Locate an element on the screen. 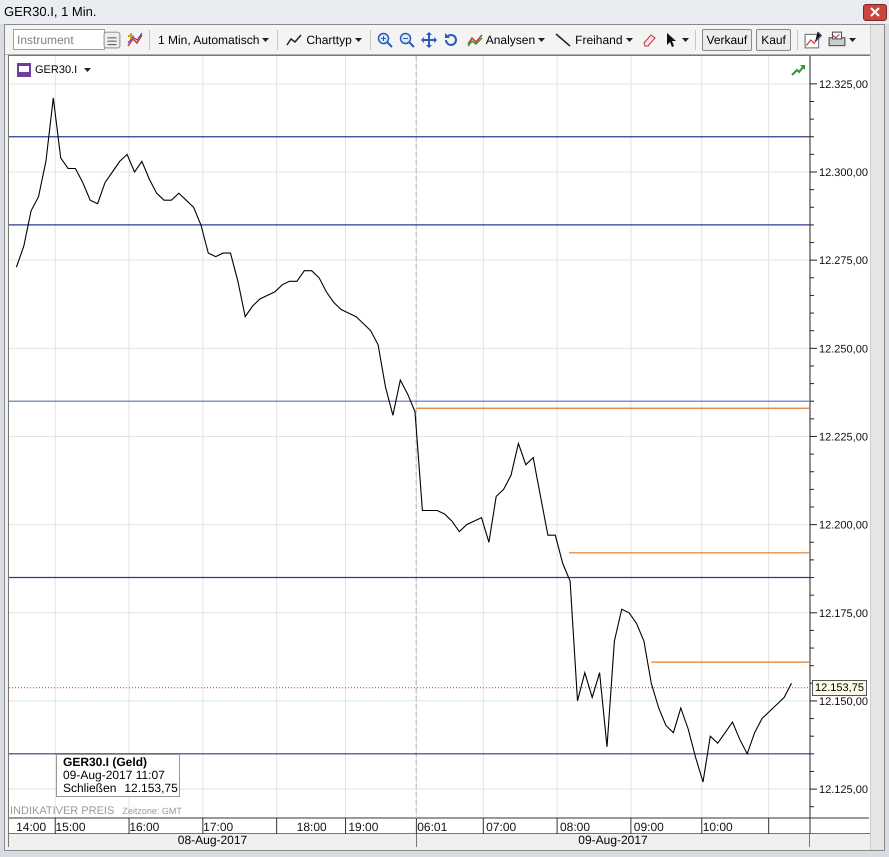  info-date: 09-Aug-2017 11:07 is located at coordinates (114, 775).